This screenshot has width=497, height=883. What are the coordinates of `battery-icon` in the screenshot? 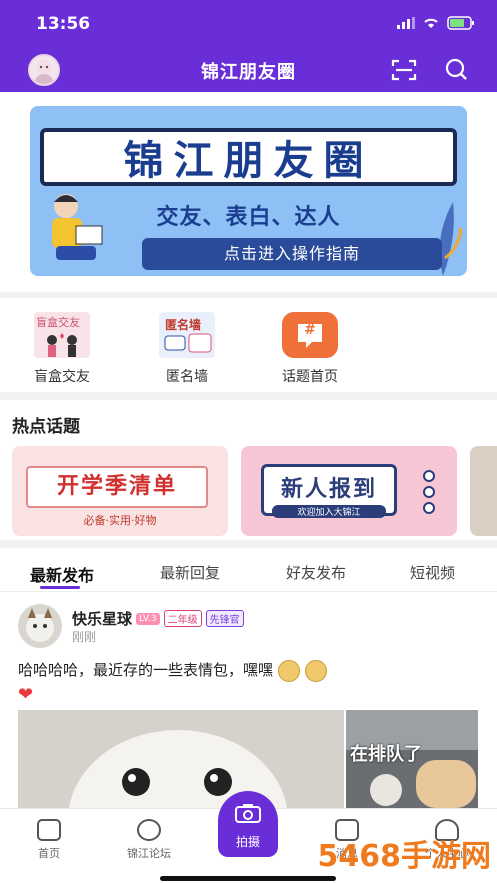 It's located at (460, 23).